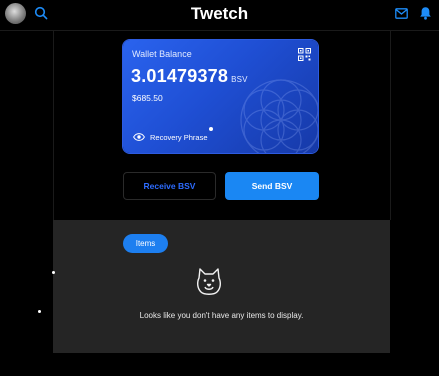  Describe the element at coordinates (162, 54) in the screenshot. I see `wallet-balance-label: Wallet Balance` at that location.